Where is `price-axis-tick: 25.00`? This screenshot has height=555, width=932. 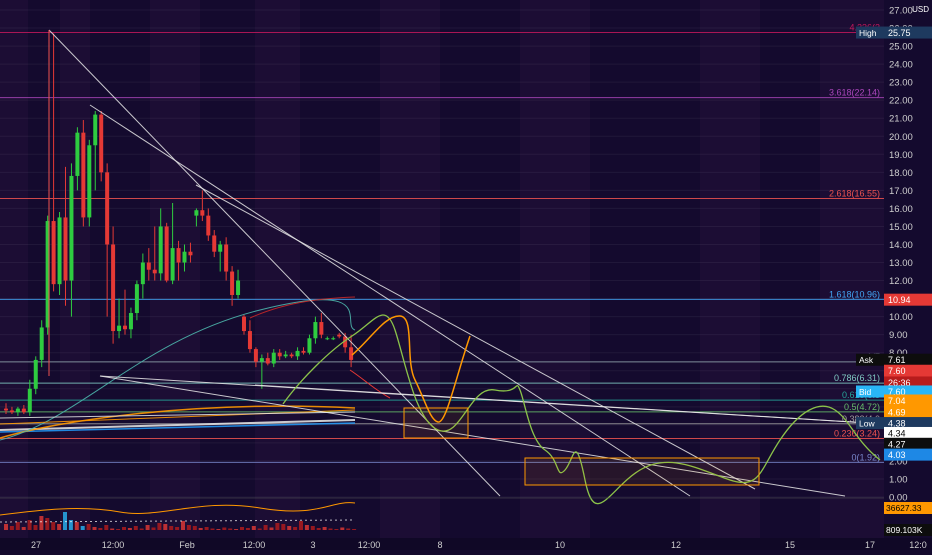 price-axis-tick: 25.00 is located at coordinates (901, 47).